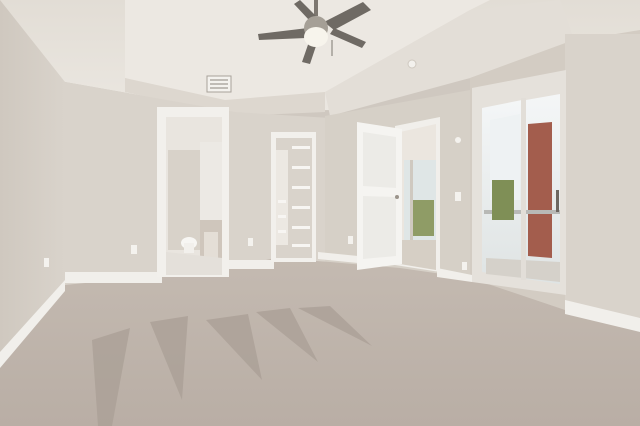 The image size is (640, 426). What do you see at coordinates (458, 196) in the screenshot?
I see `light-switch-right` at bounding box center [458, 196].